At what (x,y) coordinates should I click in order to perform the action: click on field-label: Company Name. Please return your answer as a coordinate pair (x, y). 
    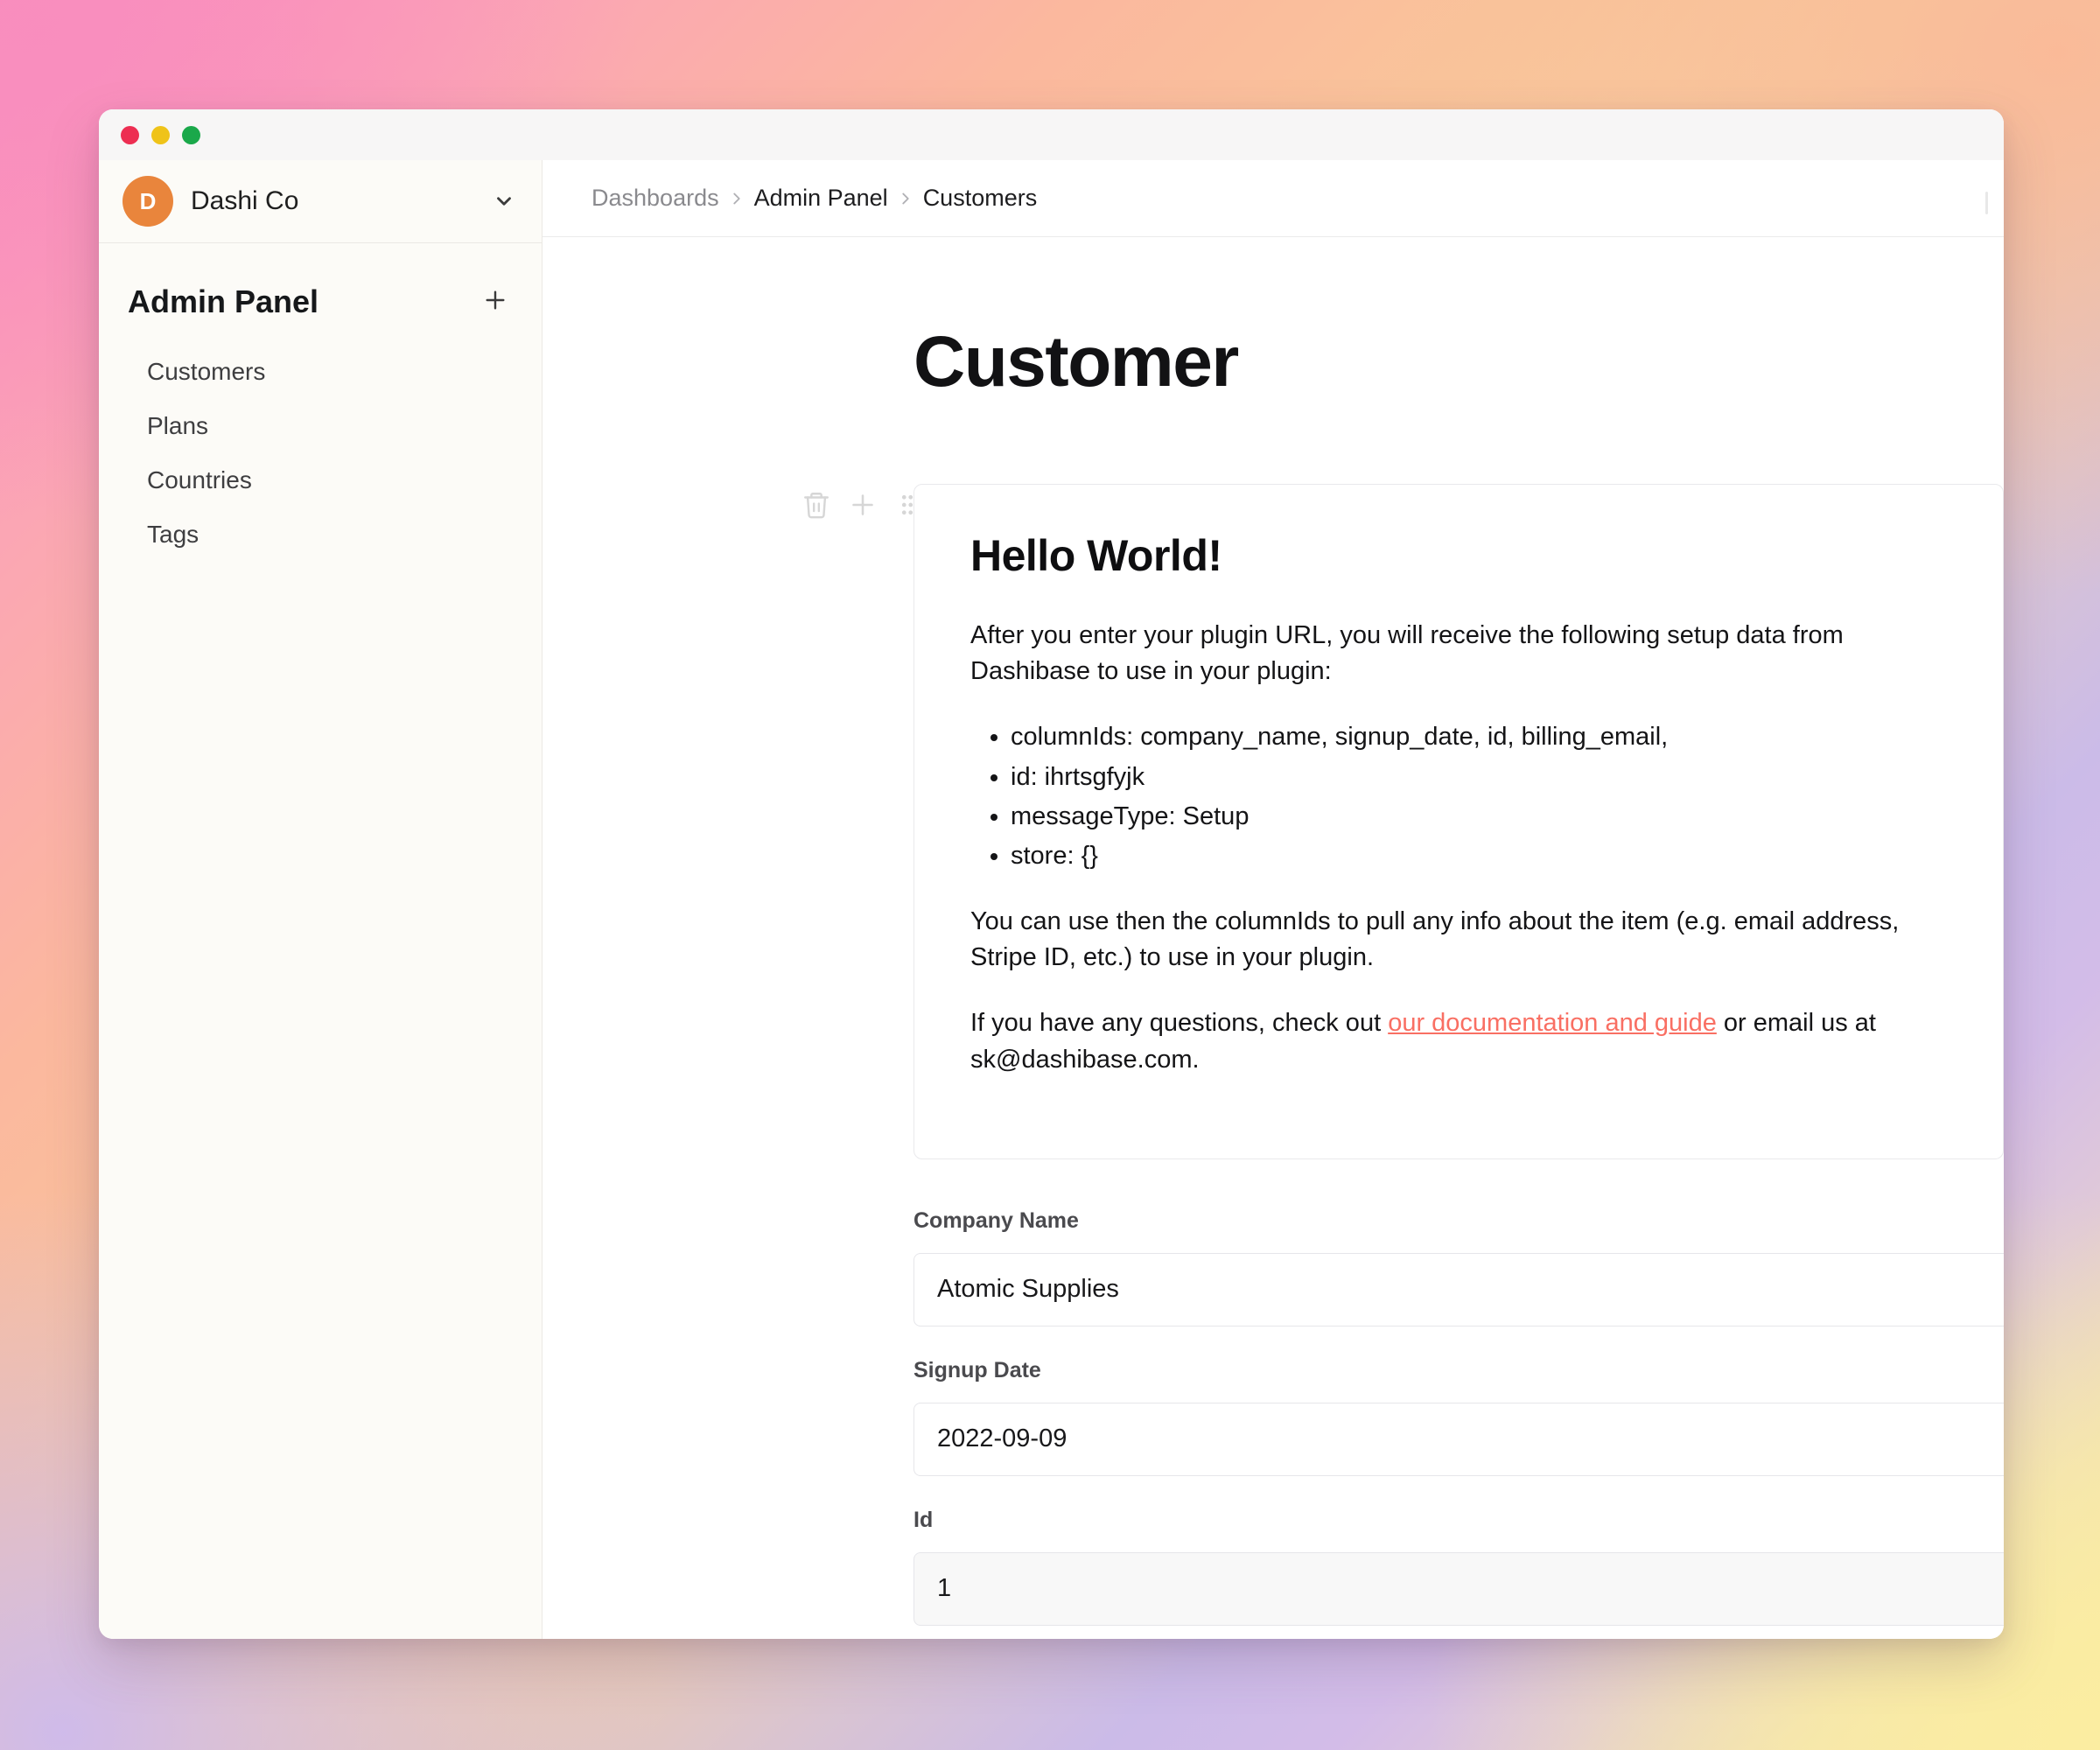
    Looking at the image, I should click on (996, 1220).